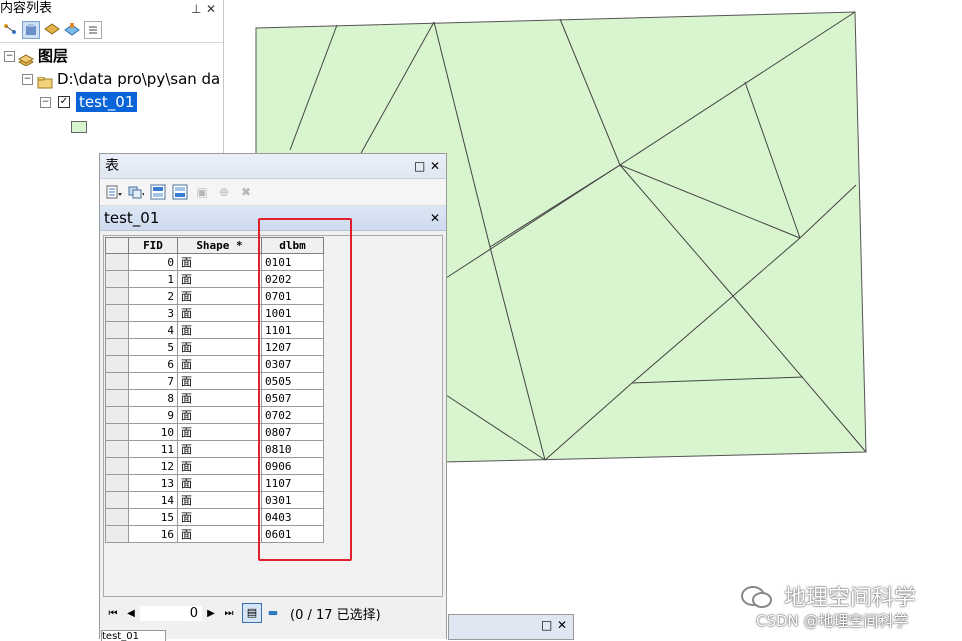 Image resolution: width=962 pixels, height=641 pixels. What do you see at coordinates (202, 192) in the screenshot?
I see `clear-selection-icon: ▣` at bounding box center [202, 192].